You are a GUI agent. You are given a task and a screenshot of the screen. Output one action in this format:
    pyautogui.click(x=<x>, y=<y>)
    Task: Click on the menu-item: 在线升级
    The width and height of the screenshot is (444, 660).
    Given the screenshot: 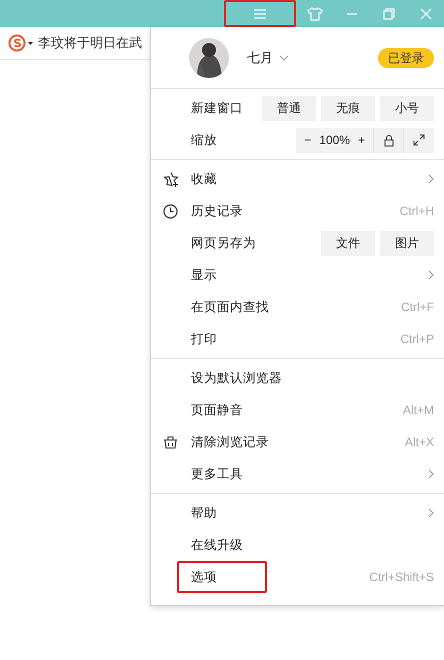 What is the action you would take?
    pyautogui.click(x=297, y=545)
    